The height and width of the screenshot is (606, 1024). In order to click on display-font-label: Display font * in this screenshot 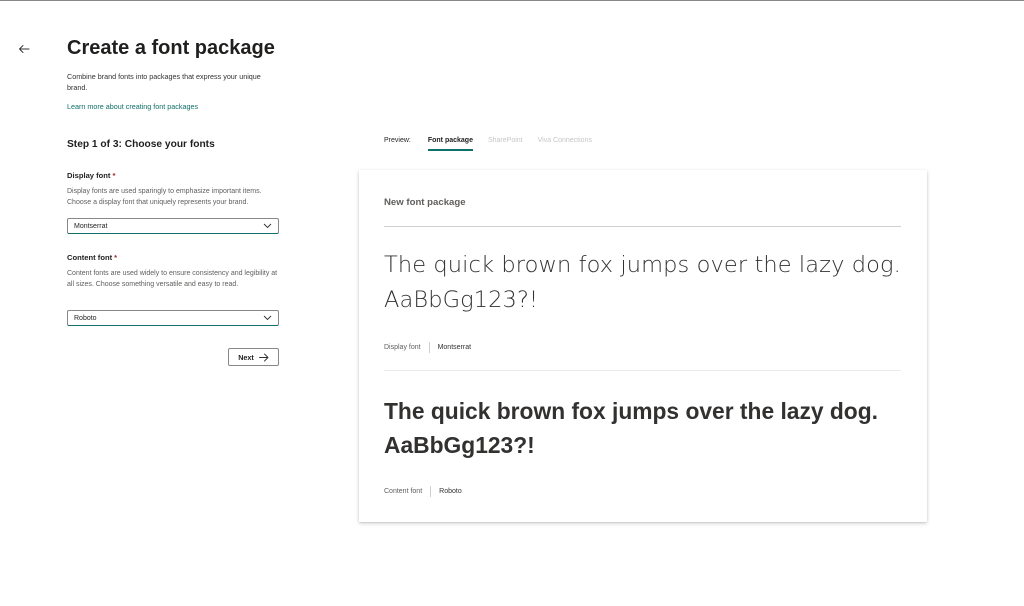, I will do `click(91, 175)`.